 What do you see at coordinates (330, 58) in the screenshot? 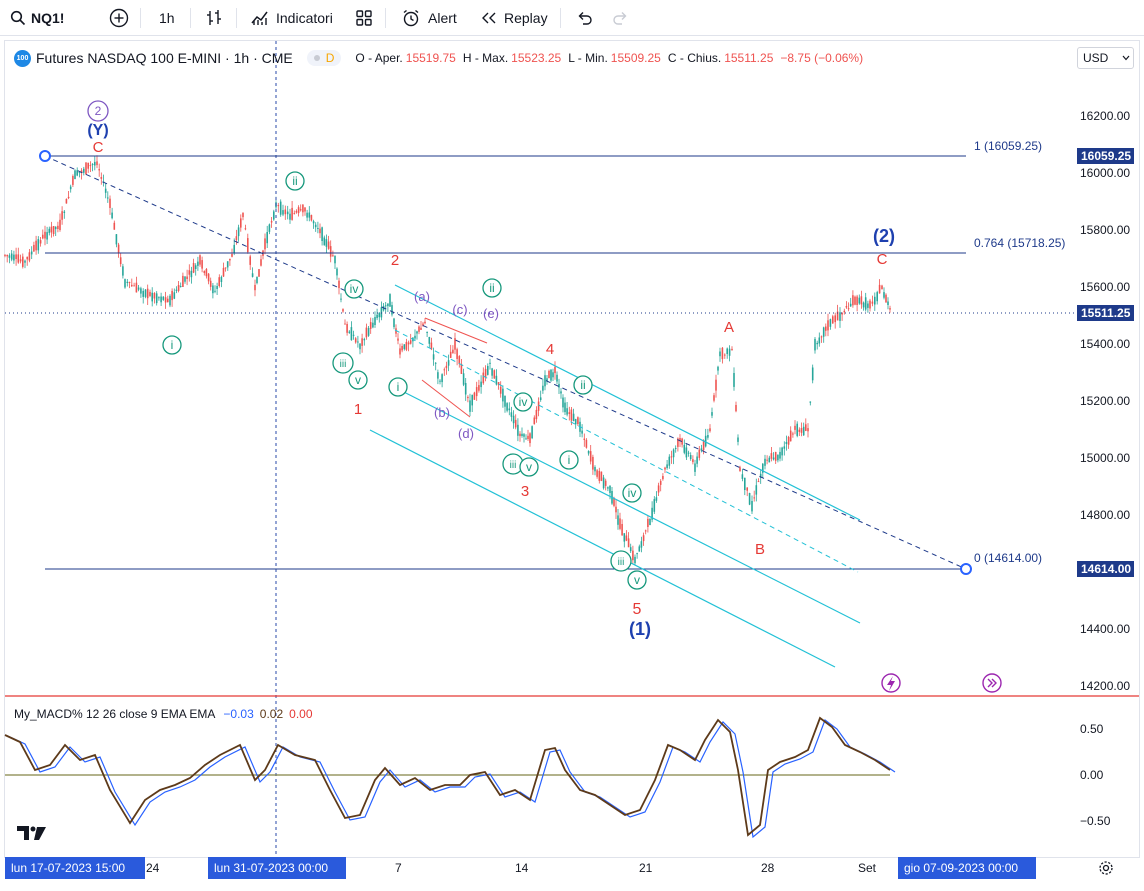
I see `status-badge-label: D` at bounding box center [330, 58].